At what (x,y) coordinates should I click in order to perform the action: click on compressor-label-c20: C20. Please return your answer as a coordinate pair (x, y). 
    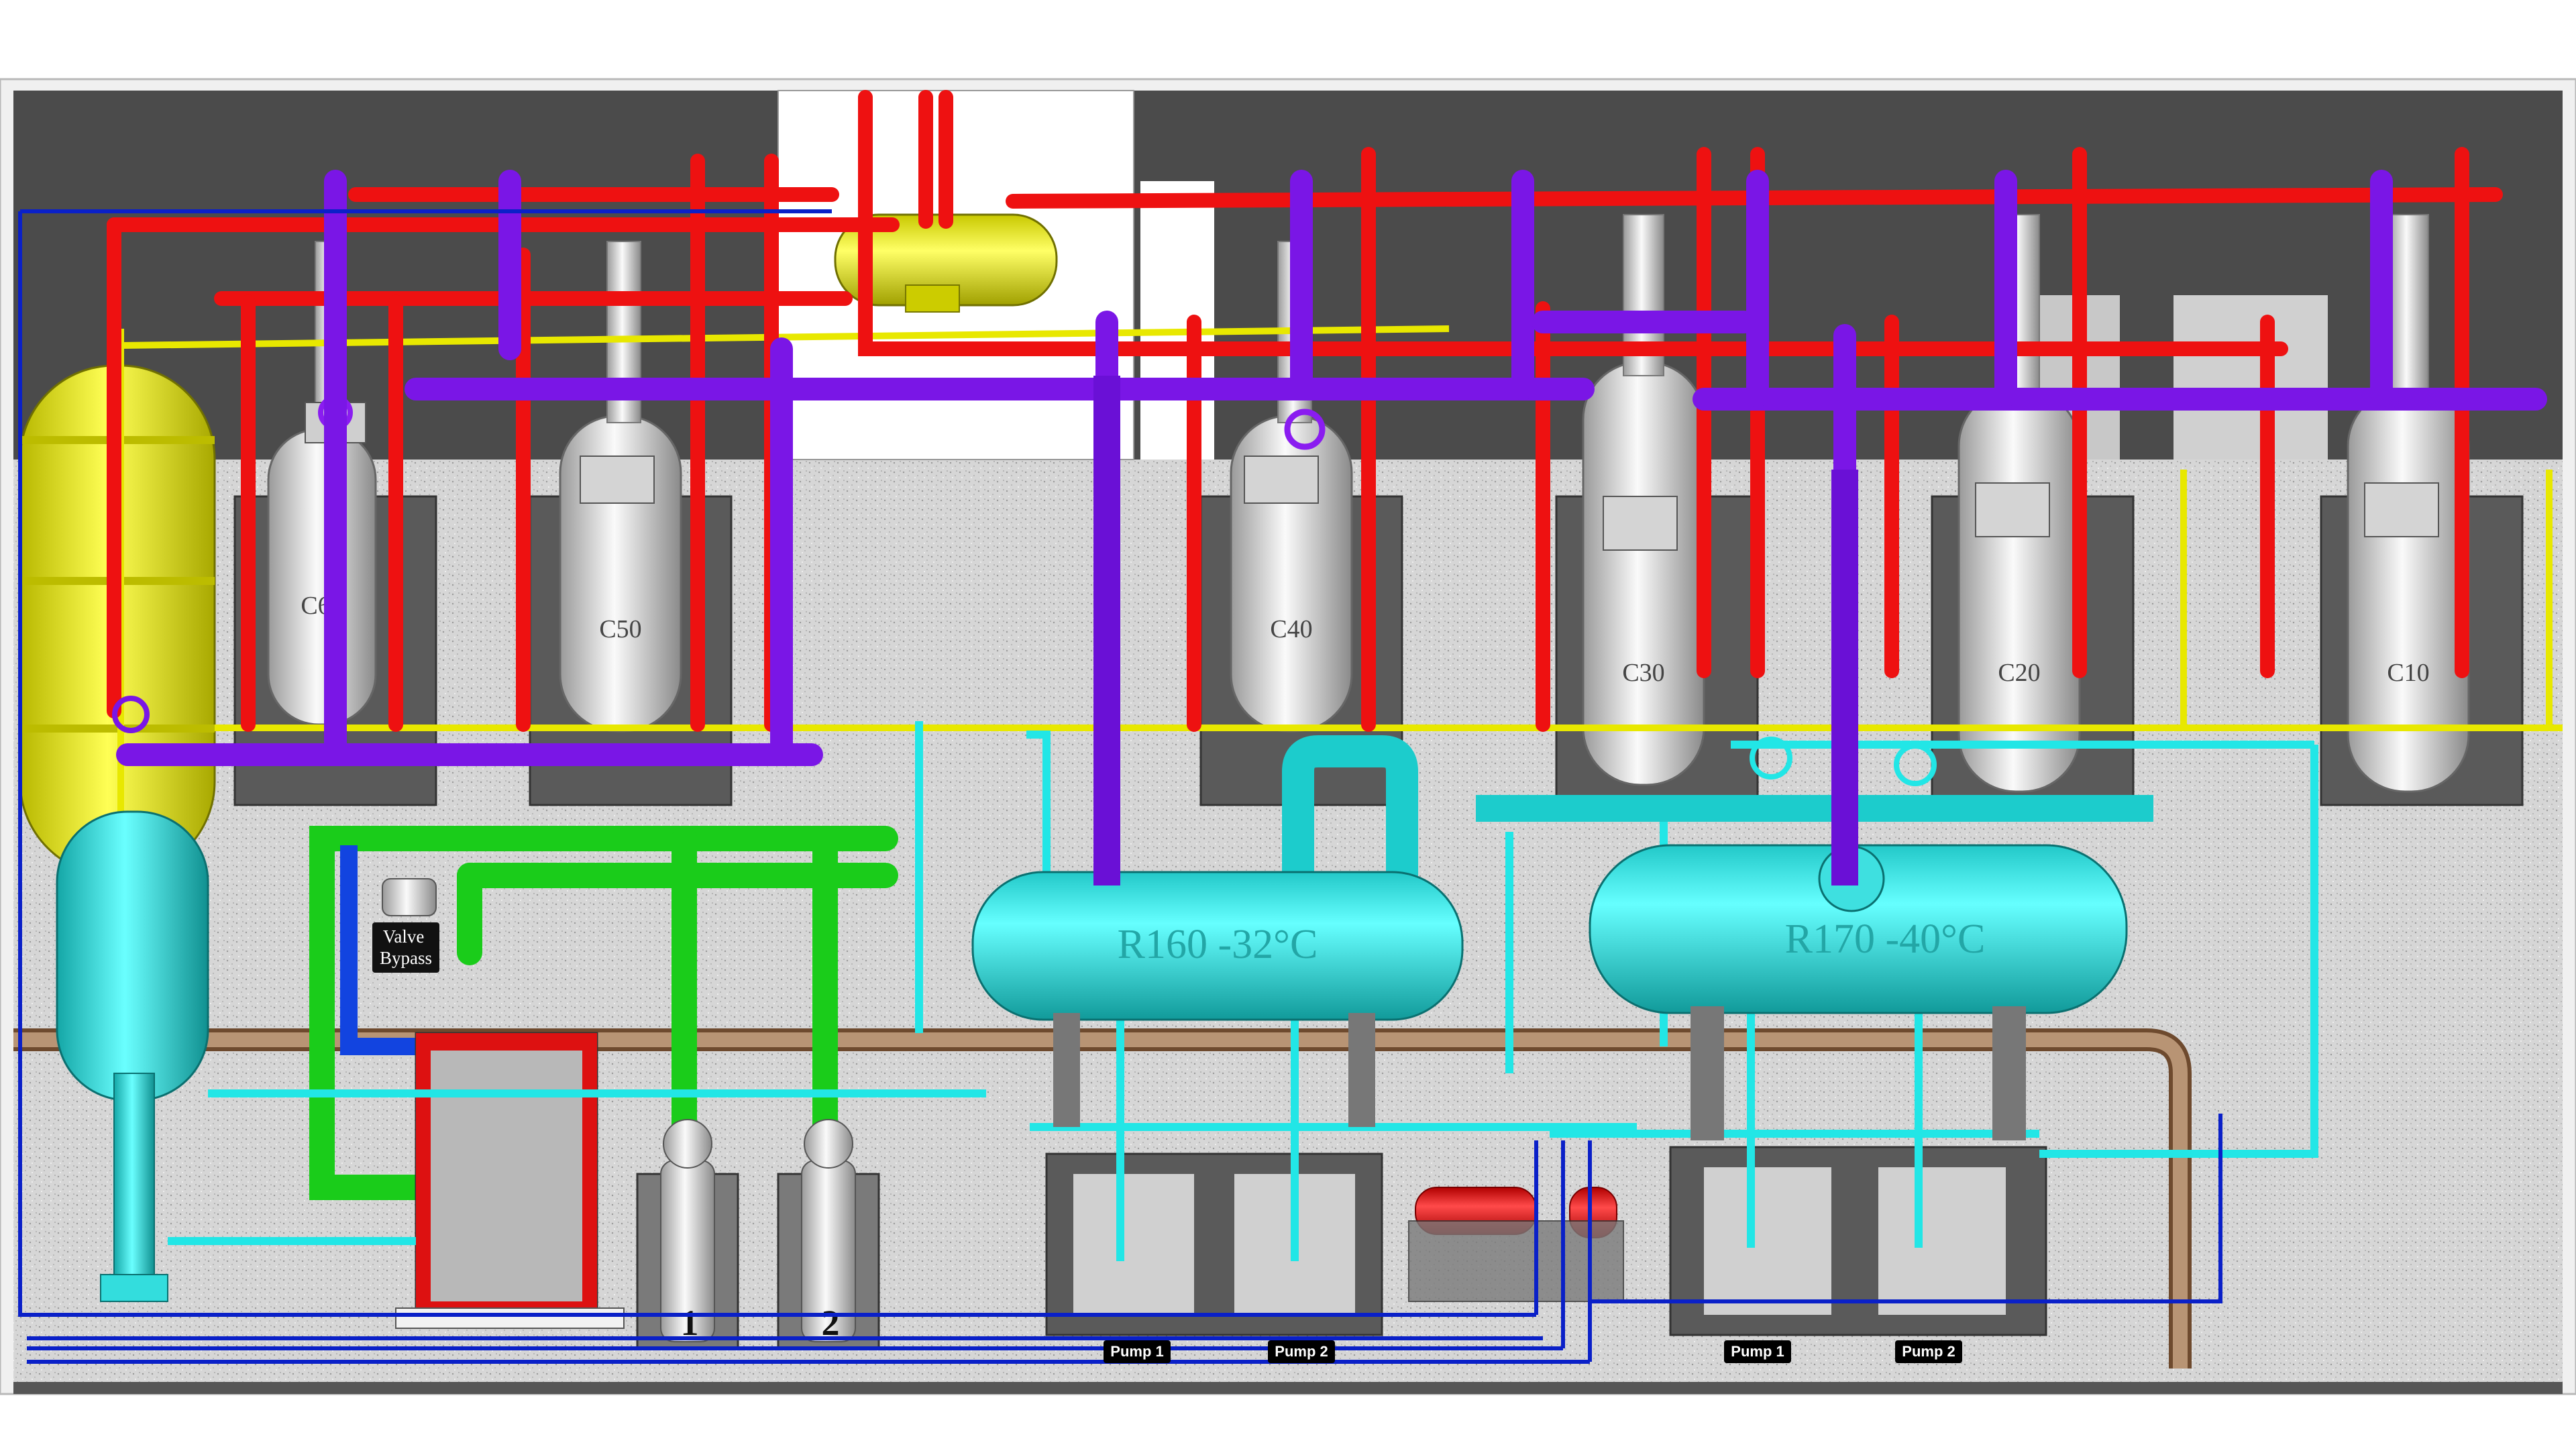
    Looking at the image, I should click on (2019, 673).